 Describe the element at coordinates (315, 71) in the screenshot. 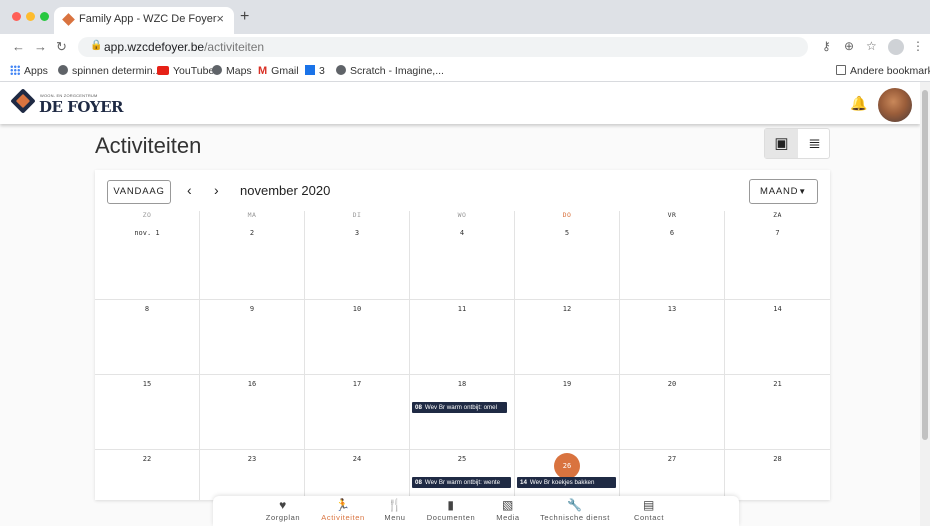

I see `bookmark-3: 3` at that location.